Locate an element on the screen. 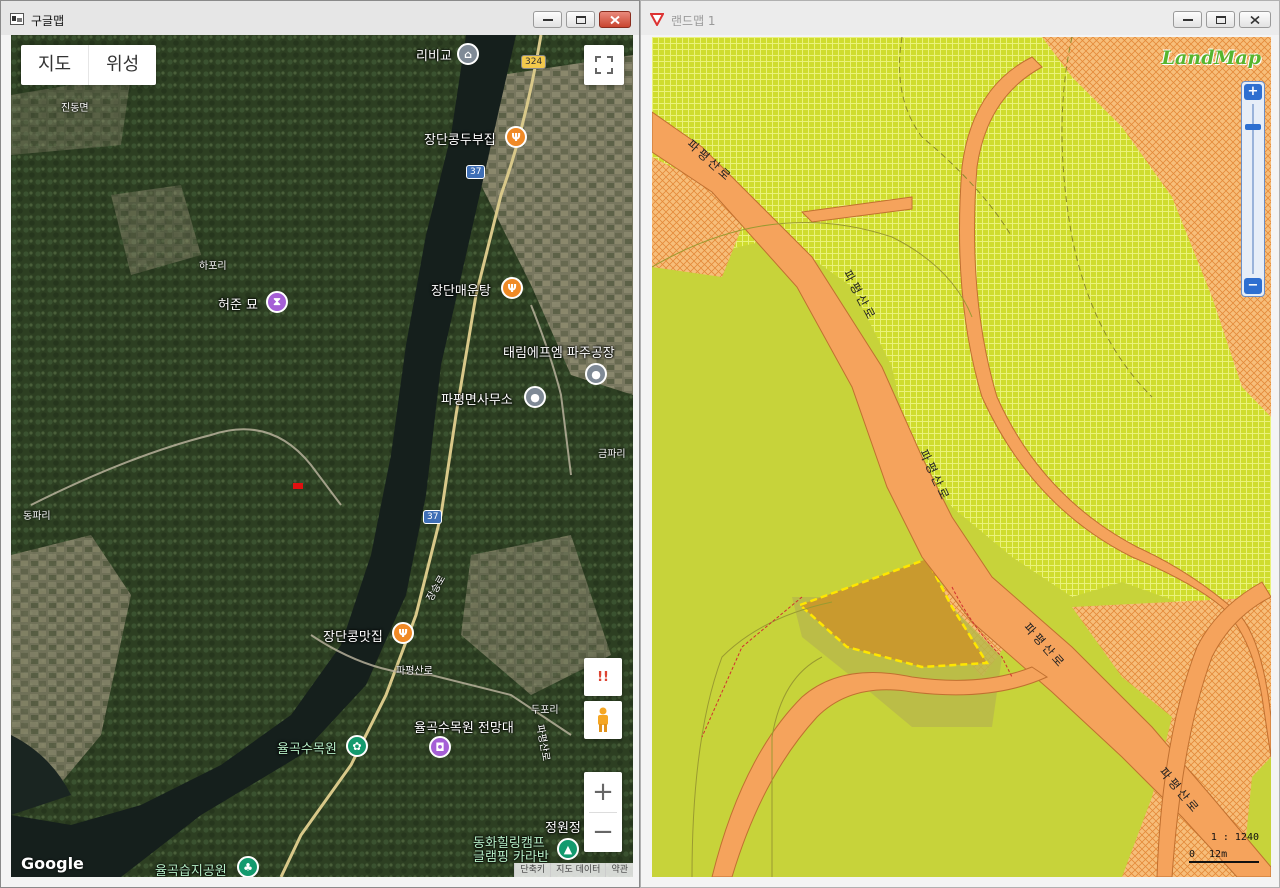 This screenshot has height=888, width=1280. park-icon: ✿ is located at coordinates (357, 746).